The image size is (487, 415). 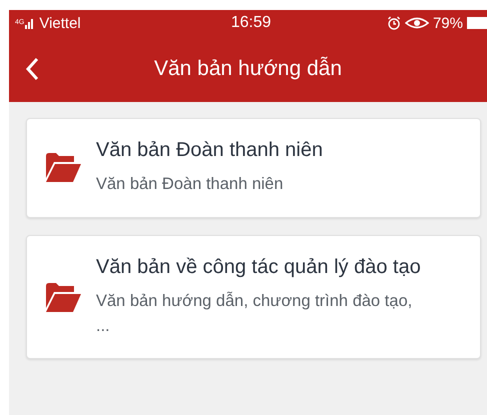 What do you see at coordinates (476, 23) in the screenshot?
I see `battery-icon` at bounding box center [476, 23].